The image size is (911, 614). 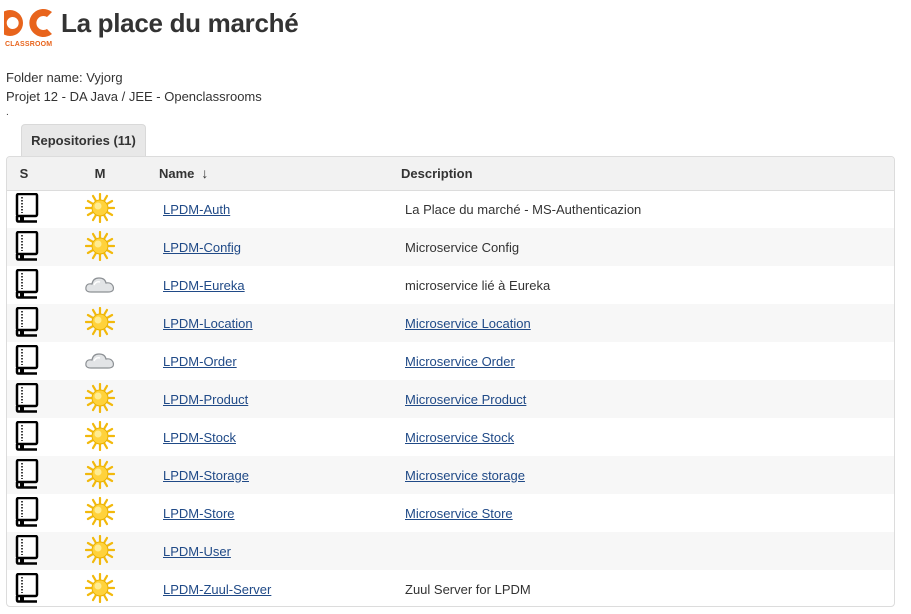 What do you see at coordinates (280, 209) in the screenshot?
I see `name-cell: LPDM-Auth` at bounding box center [280, 209].